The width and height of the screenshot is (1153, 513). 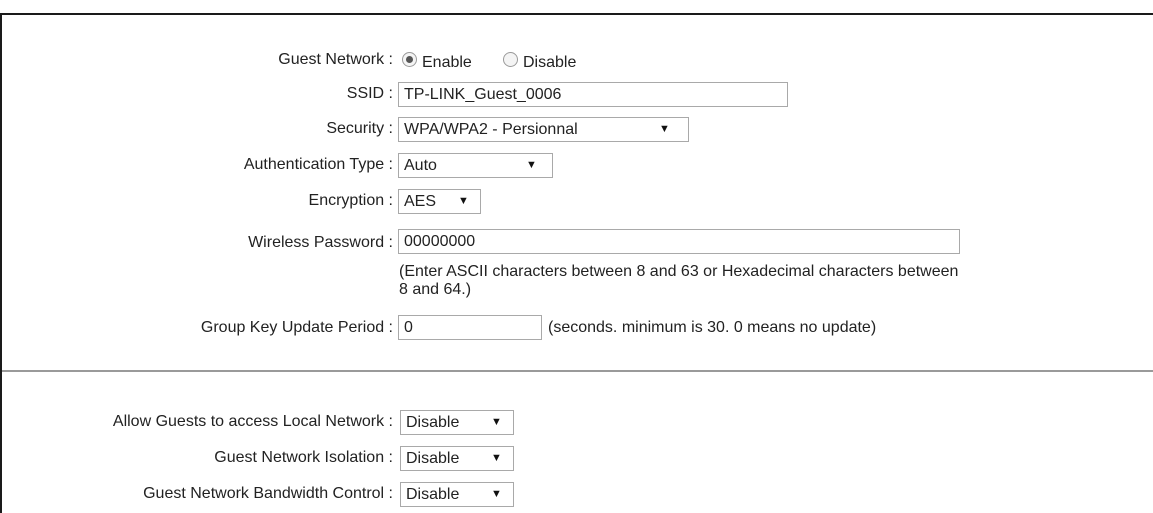 What do you see at coordinates (268, 493) in the screenshot?
I see `bandwidth-label: Guest Network Bandwidth Control :` at bounding box center [268, 493].